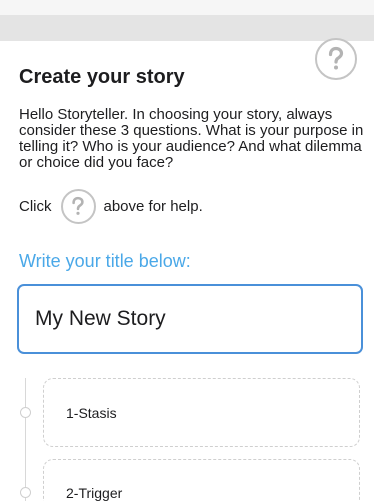 Image resolution: width=374 pixels, height=501 pixels. Describe the element at coordinates (91, 412) in the screenshot. I see `stage-label: 1-Stasis` at that location.